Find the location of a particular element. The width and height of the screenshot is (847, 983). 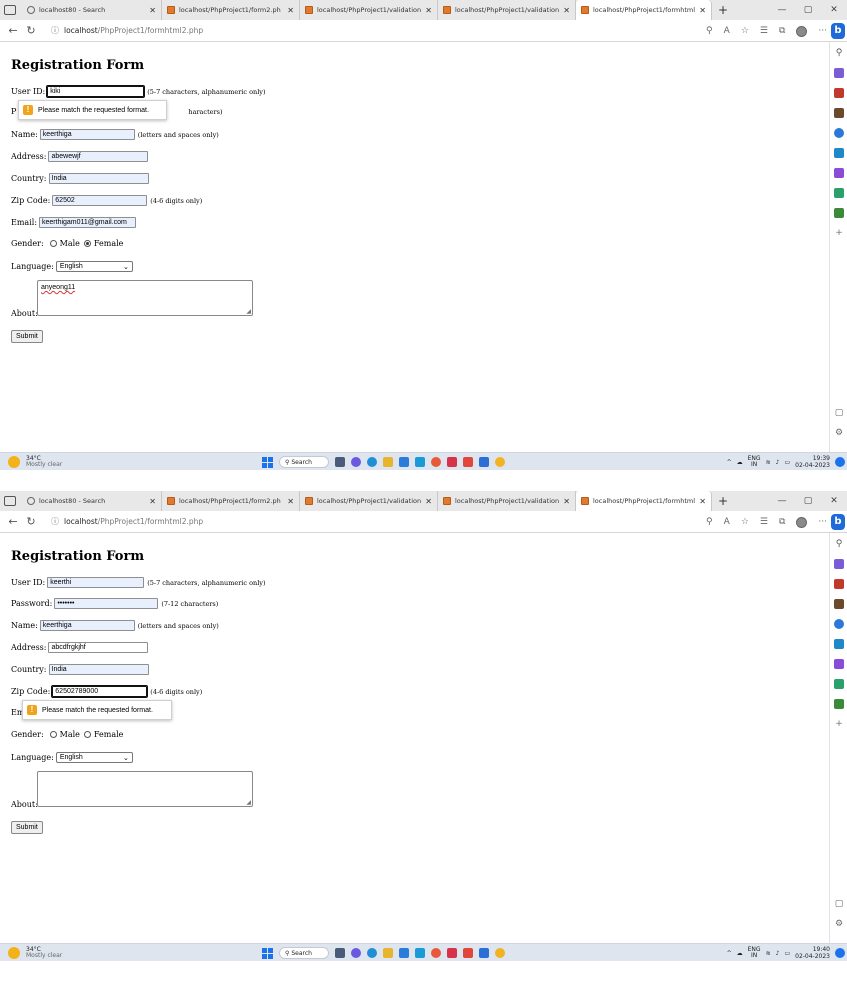

back-icon: ← is located at coordinates (13, 30).